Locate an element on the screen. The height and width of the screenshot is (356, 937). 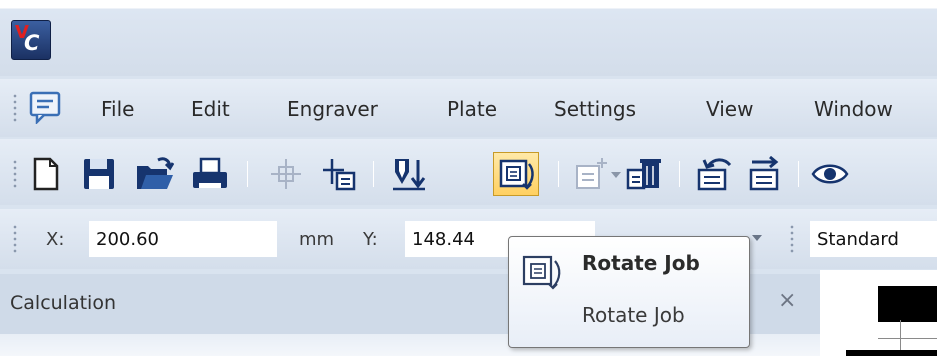
menu-view: View is located at coordinates (729, 109).